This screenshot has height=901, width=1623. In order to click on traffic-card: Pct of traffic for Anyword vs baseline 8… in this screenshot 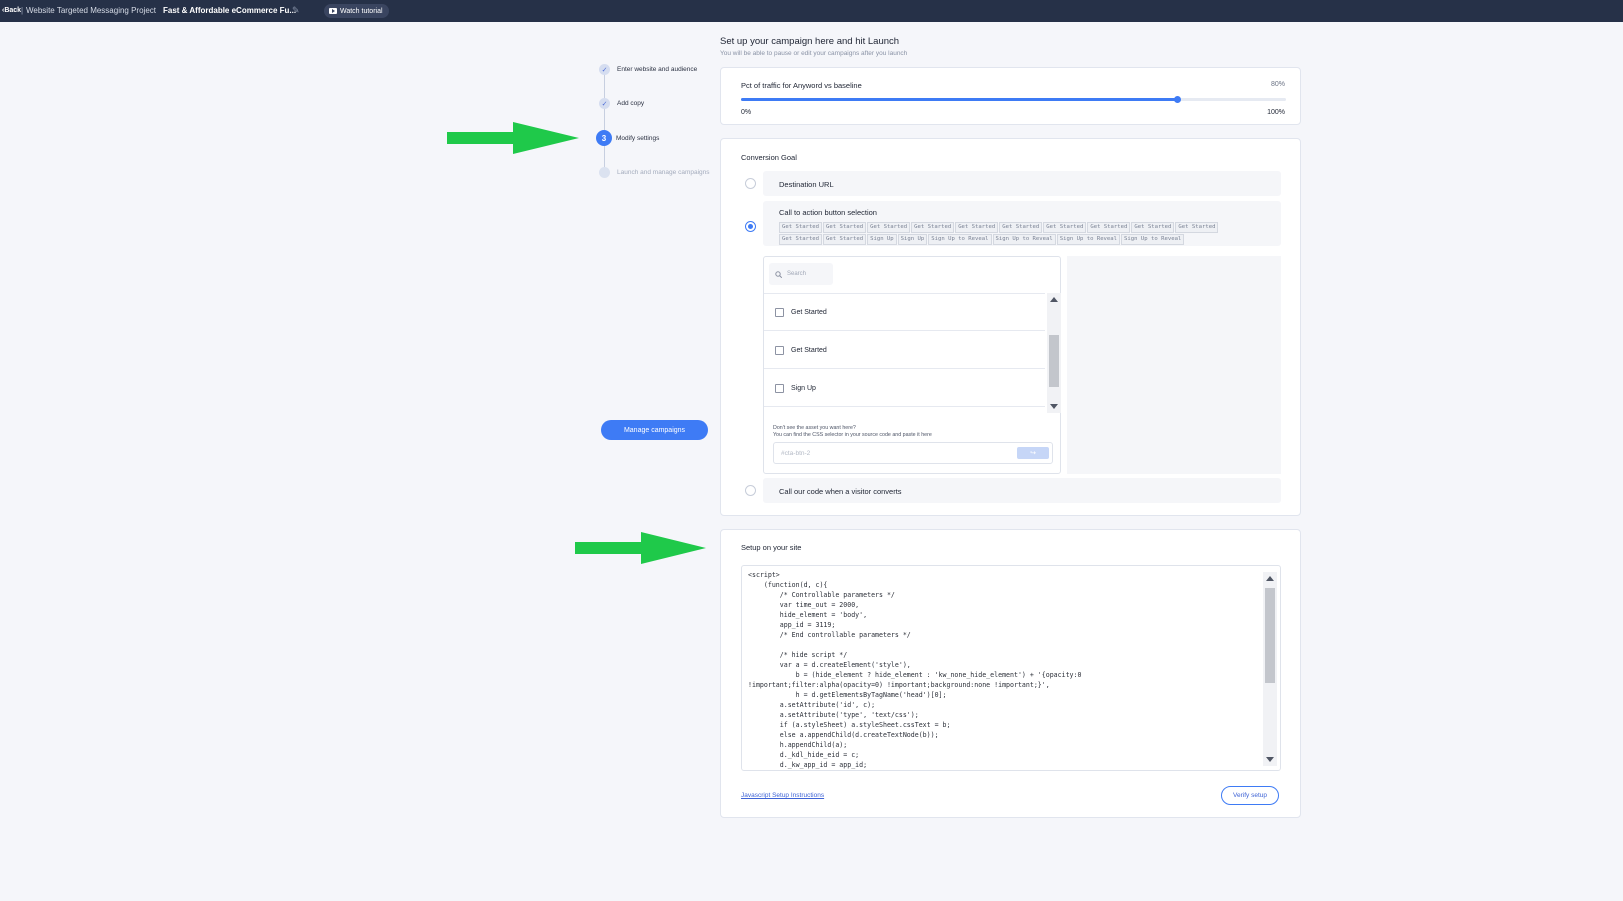, I will do `click(1010, 96)`.